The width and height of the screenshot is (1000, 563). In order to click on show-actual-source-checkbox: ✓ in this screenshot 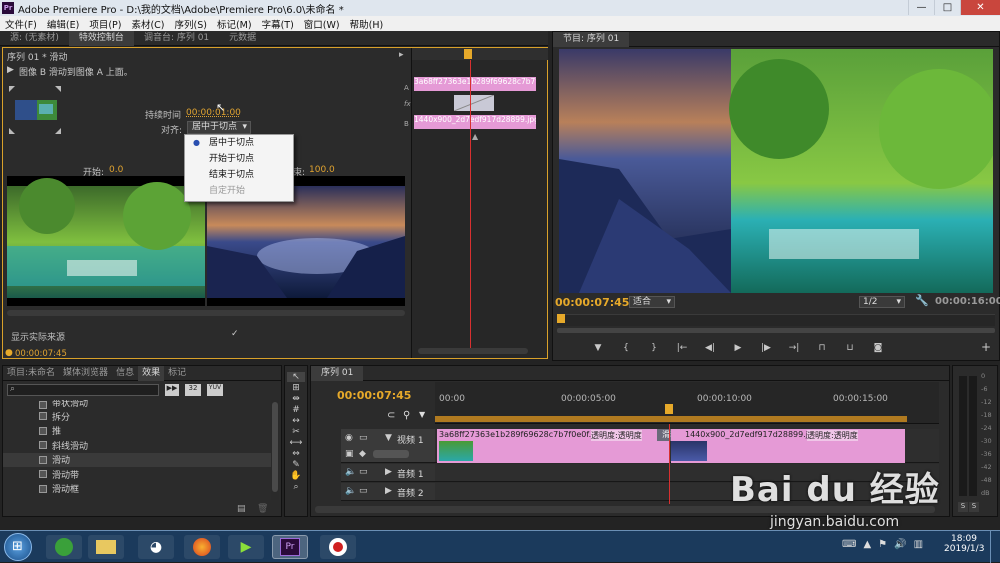, I will do `click(235, 334)`.